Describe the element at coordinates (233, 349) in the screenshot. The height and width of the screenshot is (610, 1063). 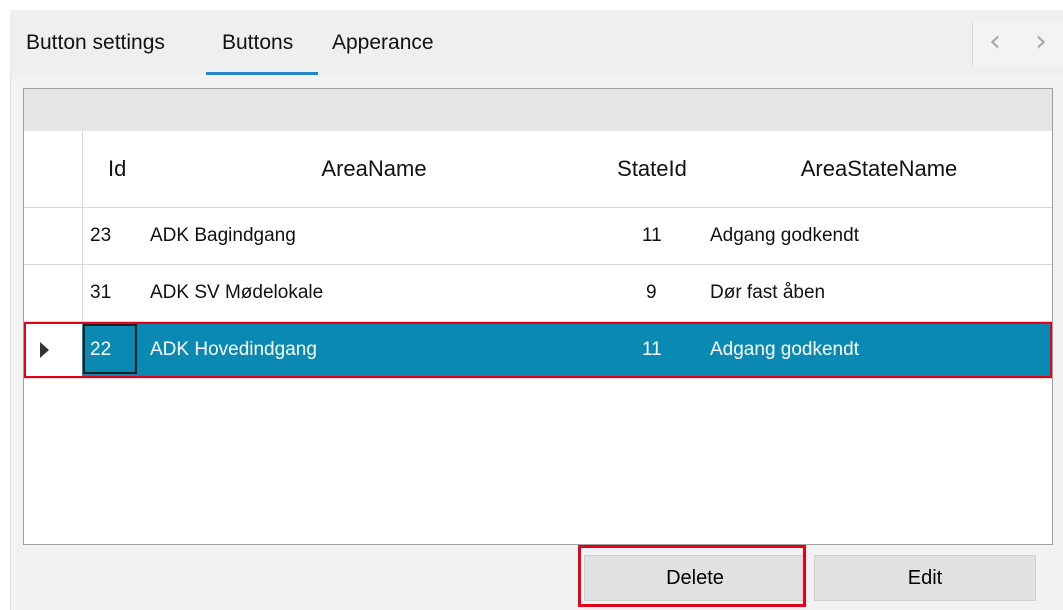
I see `cell-area-name: ADK Hovedindgang` at that location.